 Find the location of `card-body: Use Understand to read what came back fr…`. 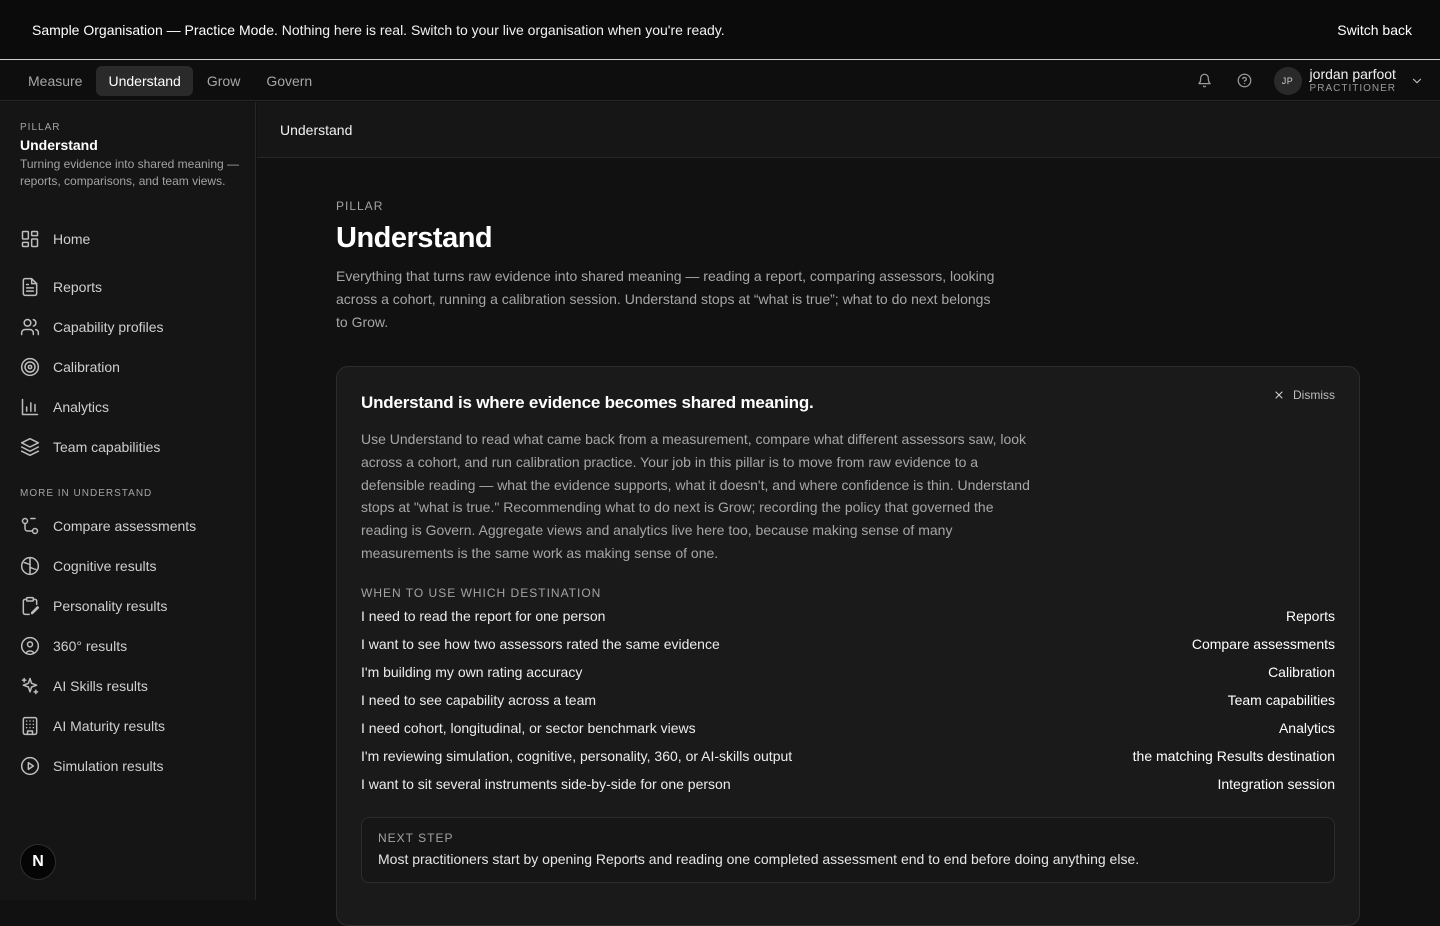

card-body: Use Understand to read what came back fr… is located at coordinates (695, 496).